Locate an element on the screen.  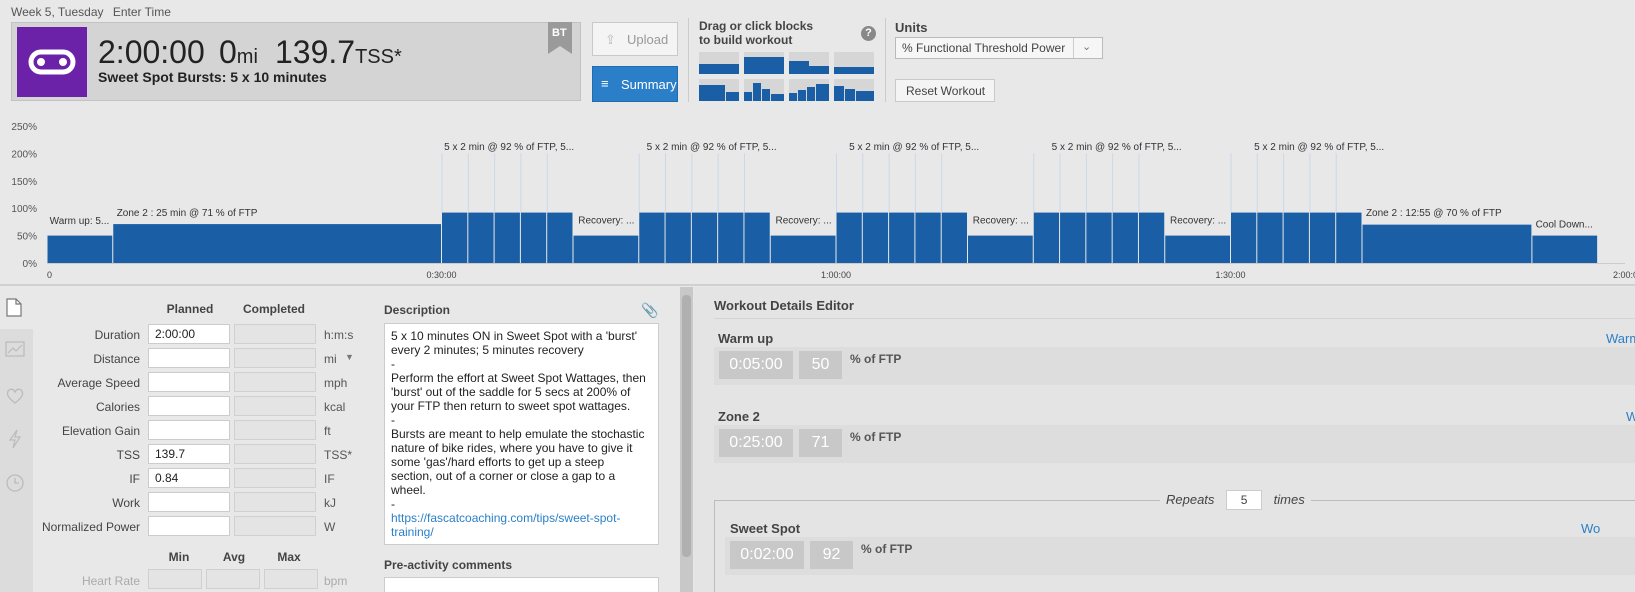
block-duration-field: 0:05:00 is located at coordinates (756, 365).